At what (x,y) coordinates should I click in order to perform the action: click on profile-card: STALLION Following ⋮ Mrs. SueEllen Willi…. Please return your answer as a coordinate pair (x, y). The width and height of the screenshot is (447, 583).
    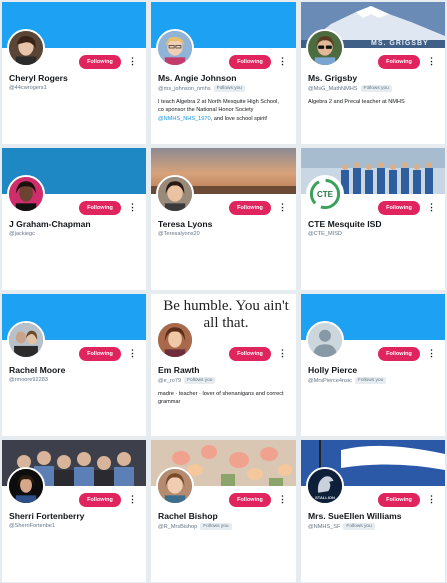
    Looking at the image, I should click on (373, 511).